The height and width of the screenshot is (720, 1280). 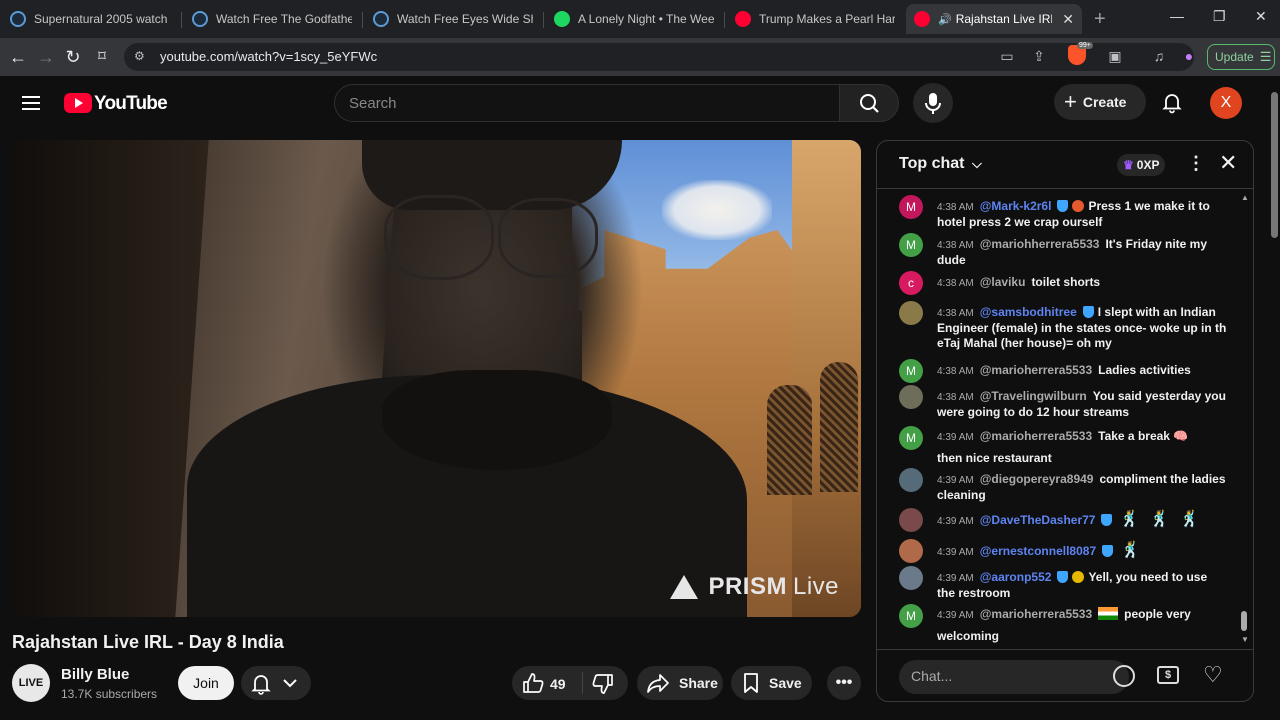 I want to click on channel-avatar: LIVE, so click(x=31, y=683).